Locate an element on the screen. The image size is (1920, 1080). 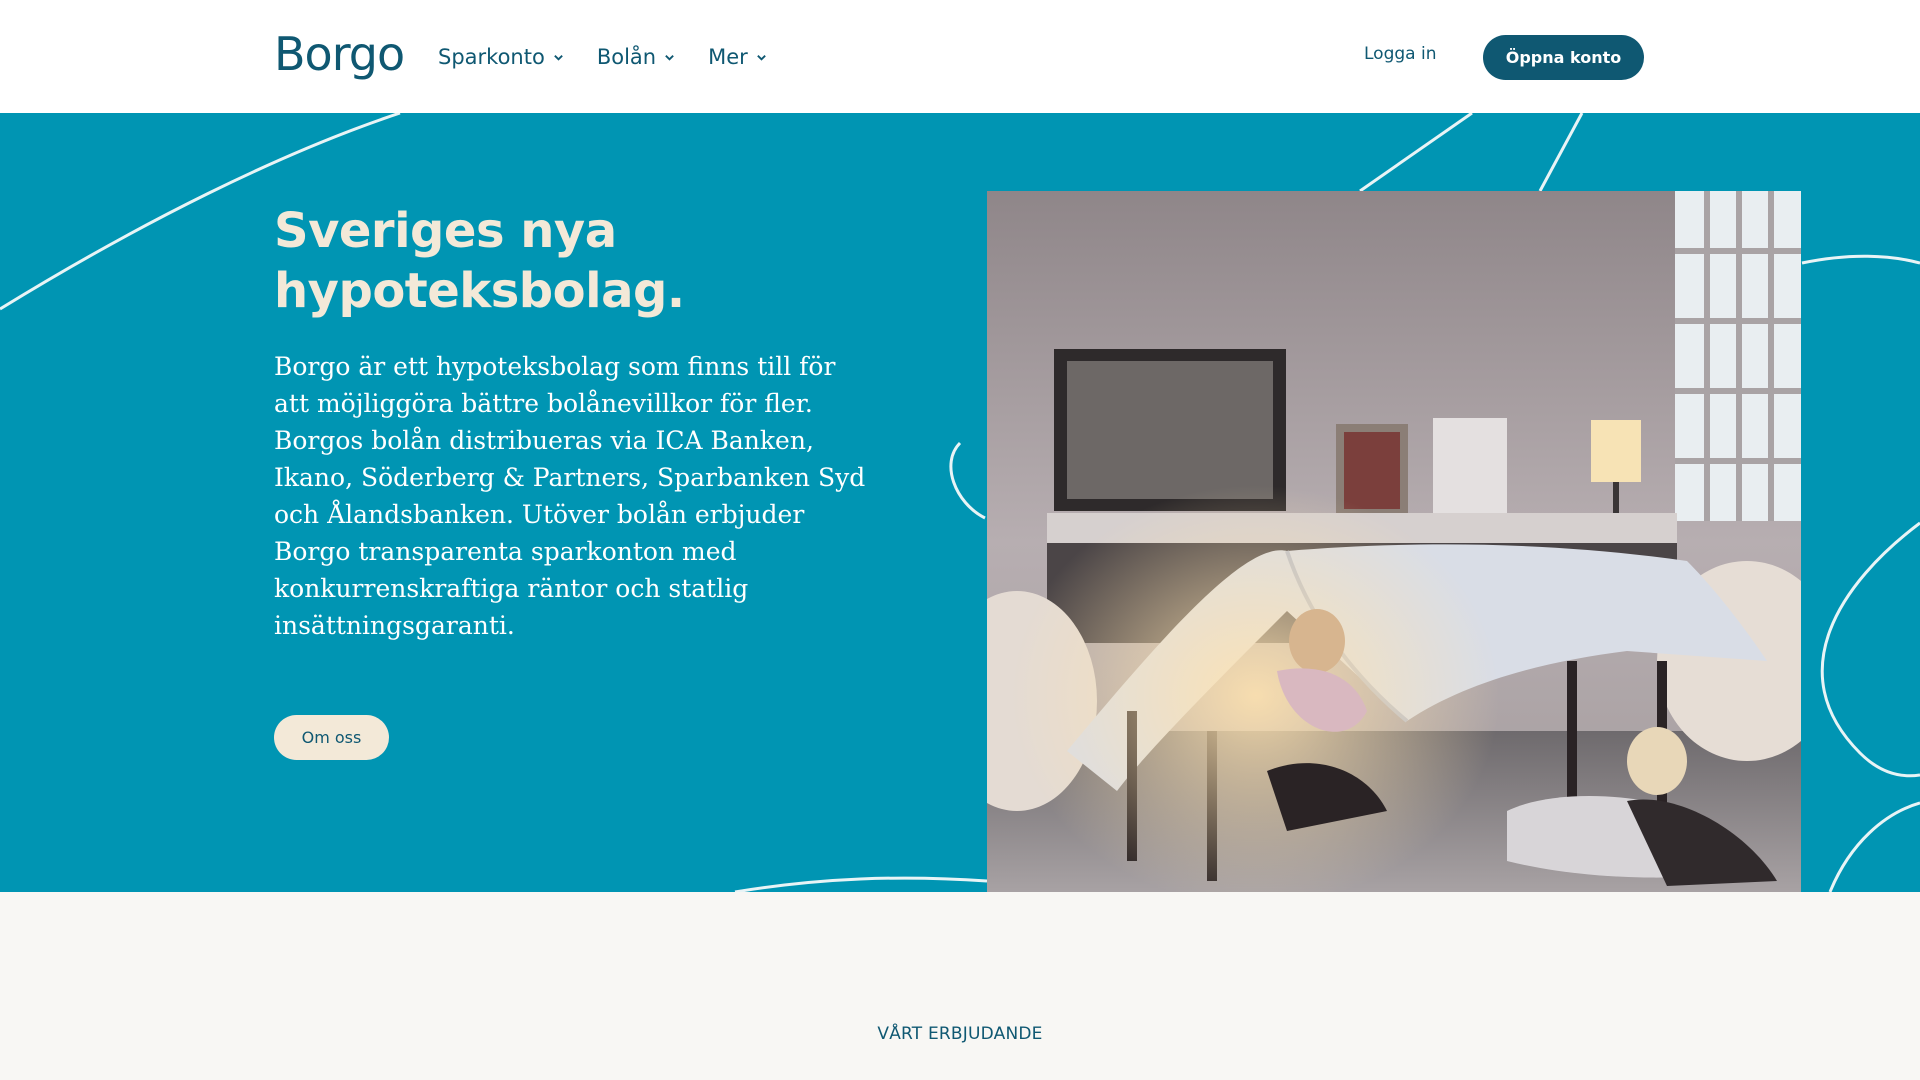
nav-item-bolan: Bolån is located at coordinates (636, 57).